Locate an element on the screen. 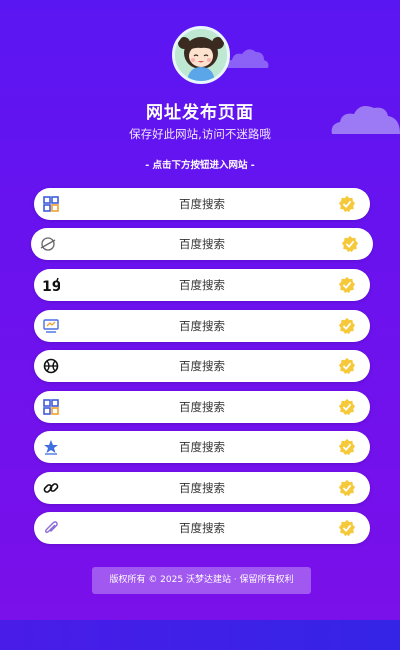 The width and height of the screenshot is (400, 650). link-button-9: 百度搜索 is located at coordinates (202, 528).